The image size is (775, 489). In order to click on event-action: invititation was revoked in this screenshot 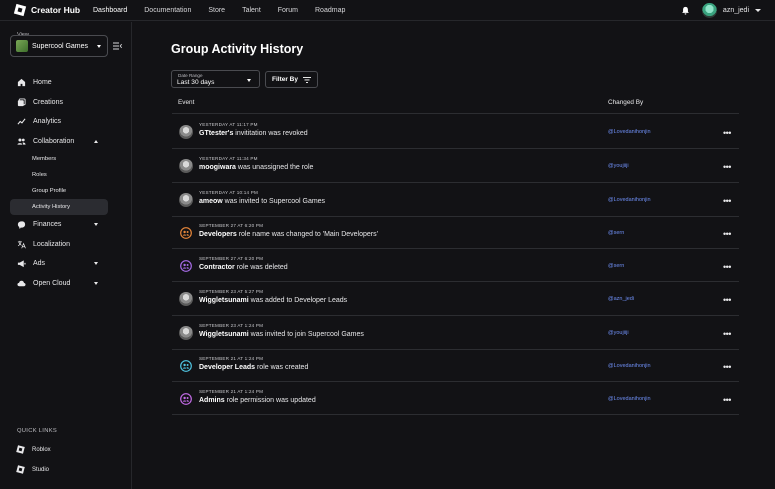, I will do `click(270, 133)`.